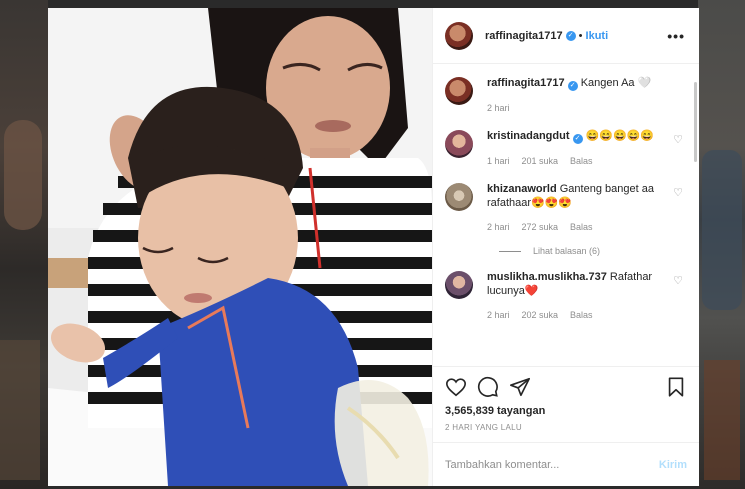 Image resolution: width=745 pixels, height=489 pixels. Describe the element at coordinates (616, 83) in the screenshot. I see `caption-text: Kangen Aa 🤍` at that location.